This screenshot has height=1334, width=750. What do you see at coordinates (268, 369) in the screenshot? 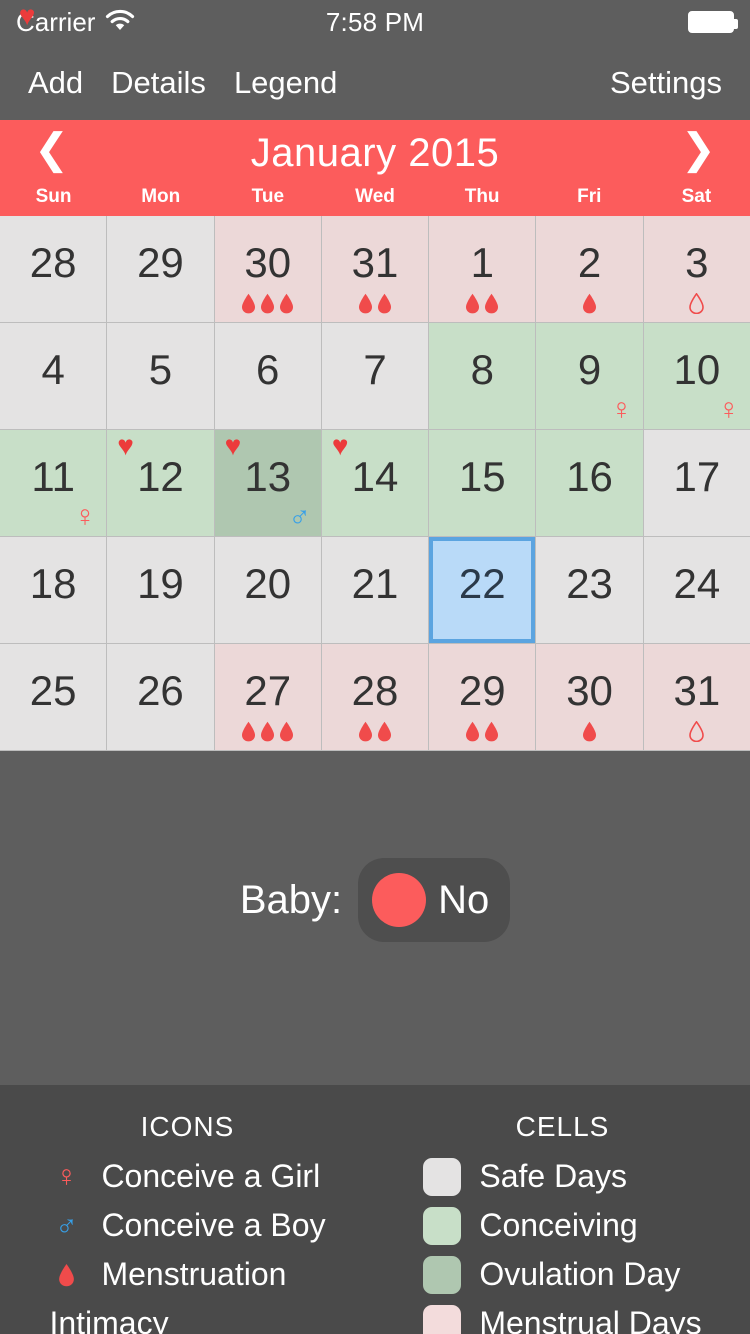
I see `day-number: 6` at bounding box center [268, 369].